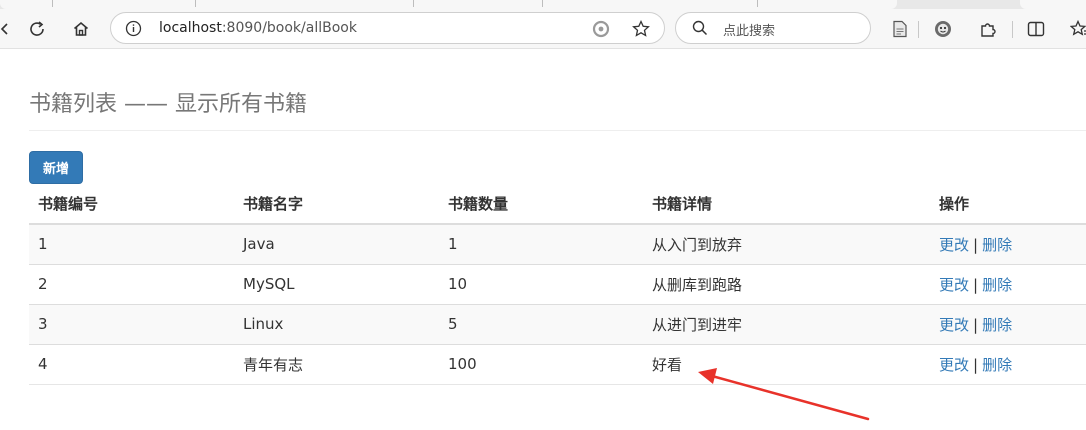 This screenshot has height=430, width=1086. I want to click on cell-book-id: 3, so click(131, 323).